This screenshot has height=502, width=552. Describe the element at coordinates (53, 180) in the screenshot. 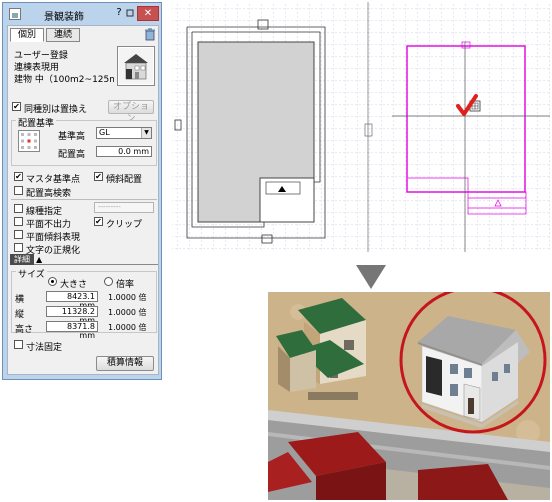

I see `master-point-label: マスタ基準点` at that location.